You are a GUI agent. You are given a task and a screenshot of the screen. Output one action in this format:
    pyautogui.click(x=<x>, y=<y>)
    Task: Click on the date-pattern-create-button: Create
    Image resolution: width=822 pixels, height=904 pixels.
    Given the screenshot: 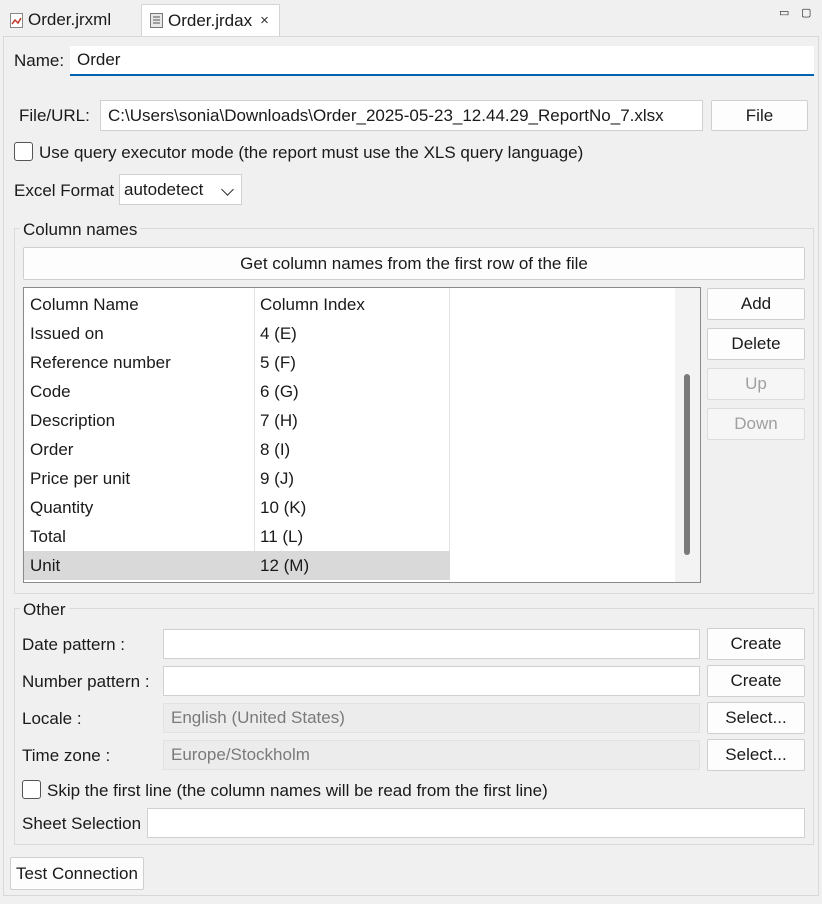 What is the action you would take?
    pyautogui.click(x=756, y=644)
    